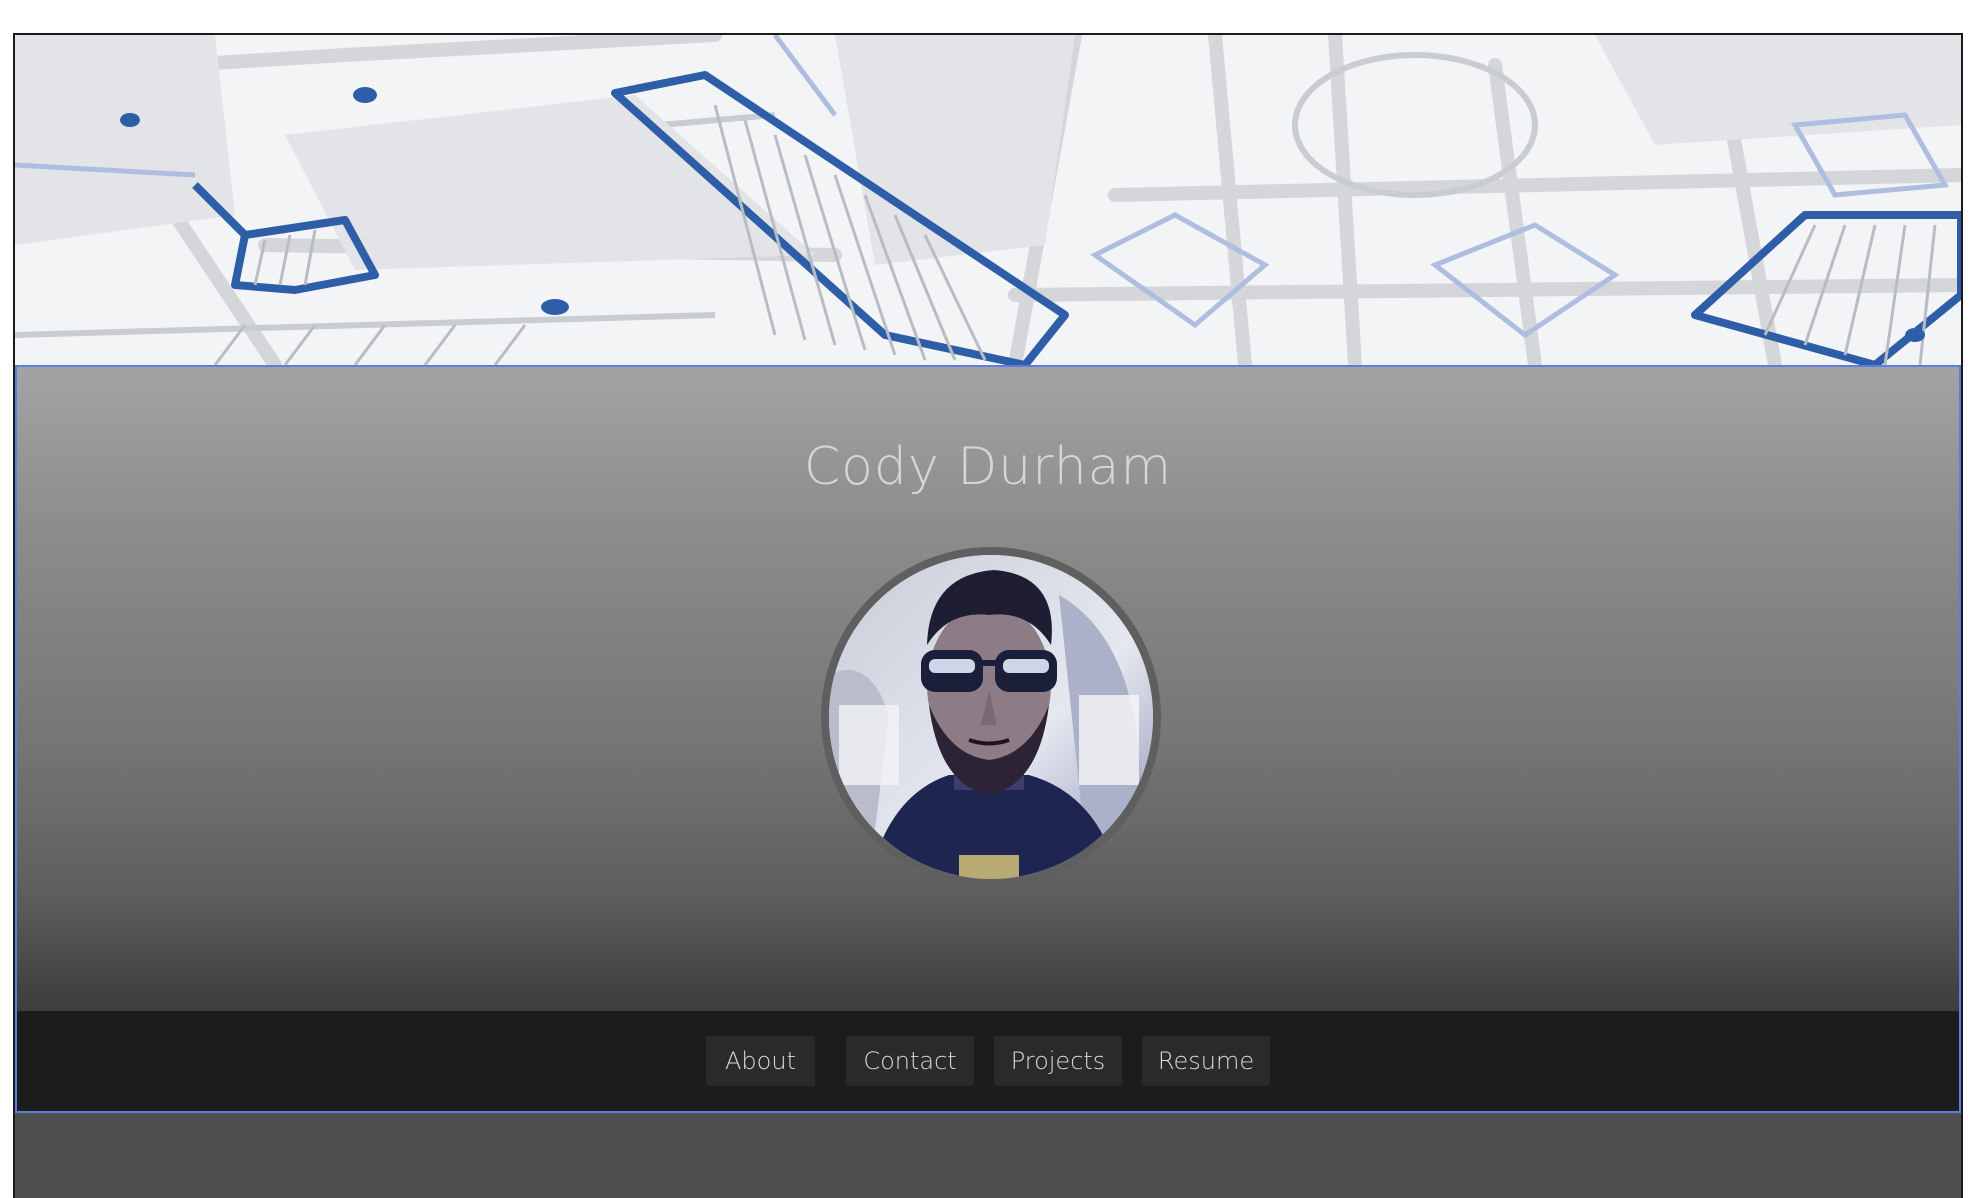 The height and width of the screenshot is (1198, 1978). I want to click on nav-contact-button: Contact, so click(910, 1061).